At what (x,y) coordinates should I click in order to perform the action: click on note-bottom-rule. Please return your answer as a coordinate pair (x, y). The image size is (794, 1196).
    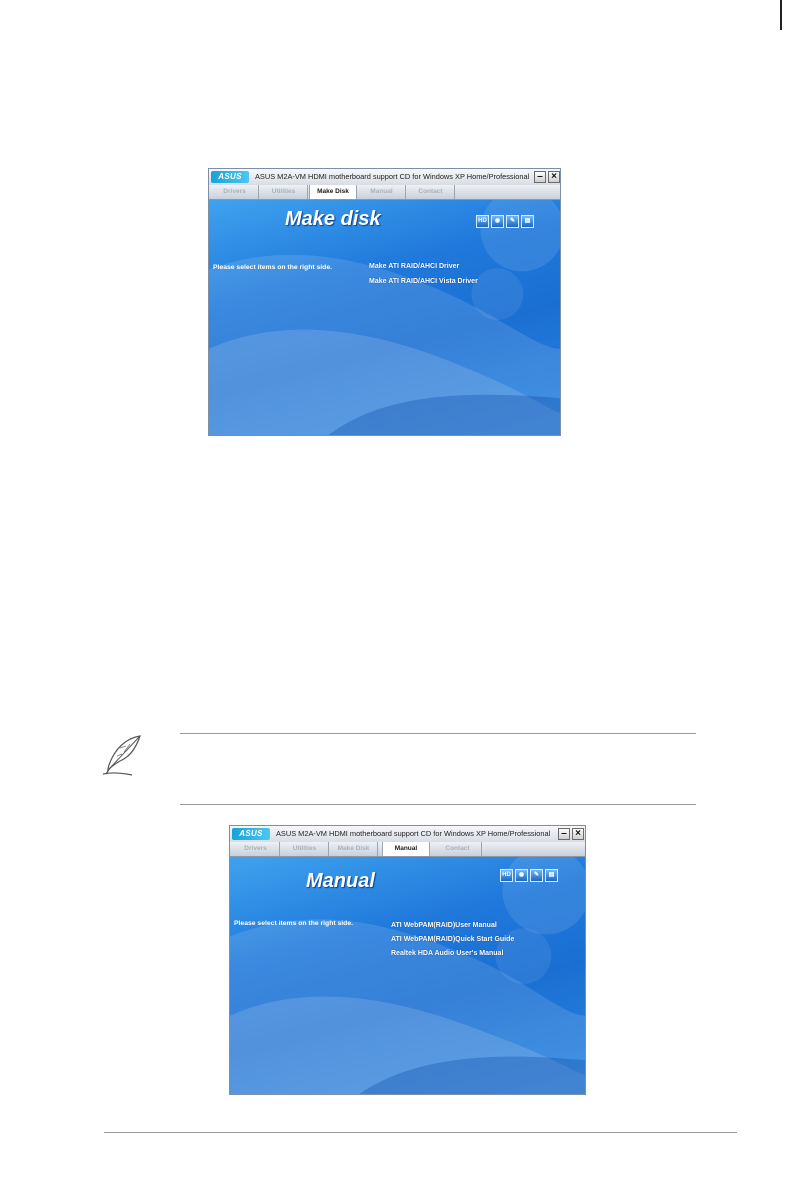
    Looking at the image, I should click on (438, 804).